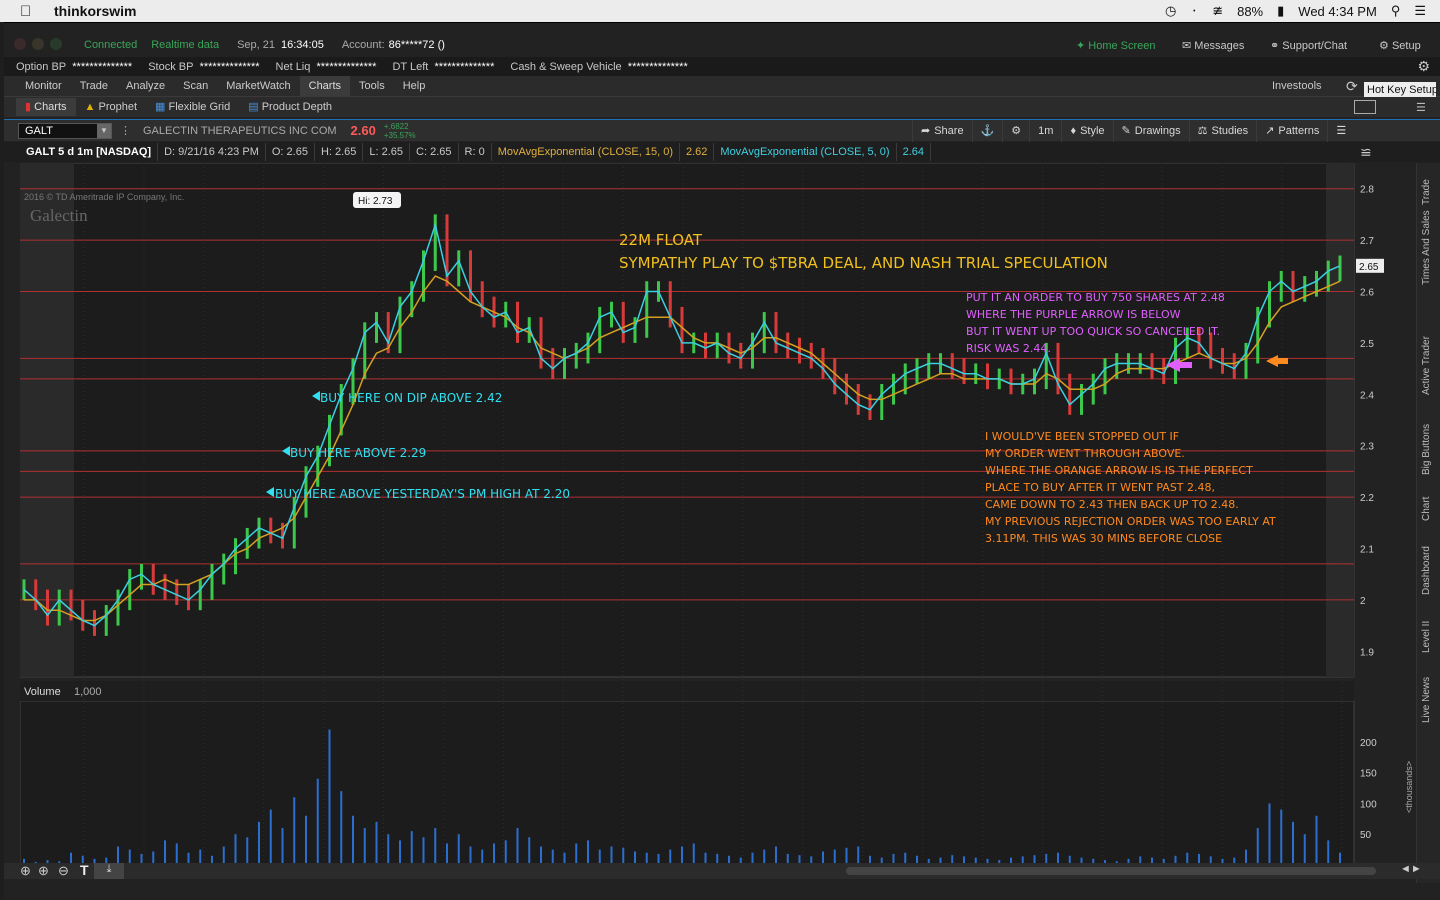 The width and height of the screenshot is (1440, 900). What do you see at coordinates (125, 130) in the screenshot?
I see `link-icon: ⋮` at bounding box center [125, 130].